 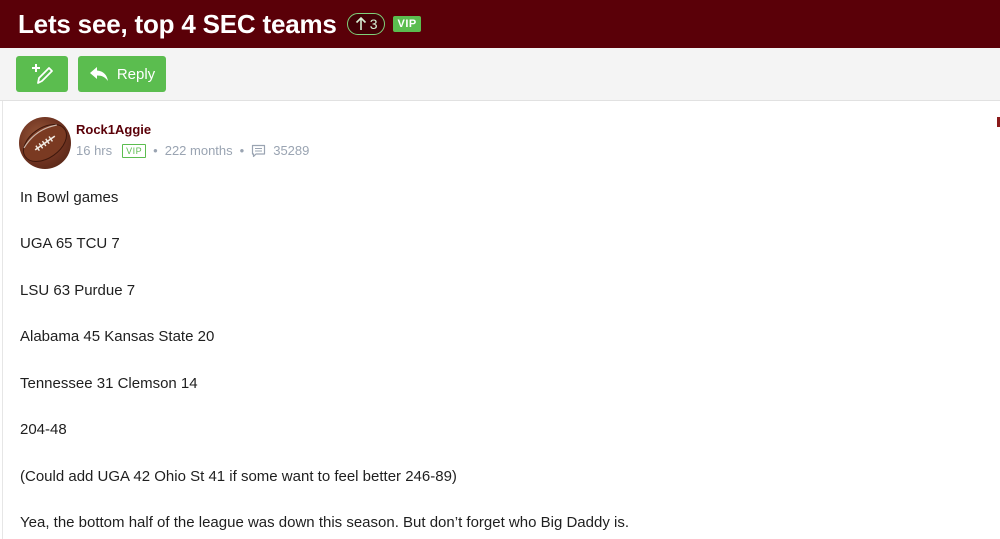 I want to click on reply-label: Reply, so click(x=136, y=74).